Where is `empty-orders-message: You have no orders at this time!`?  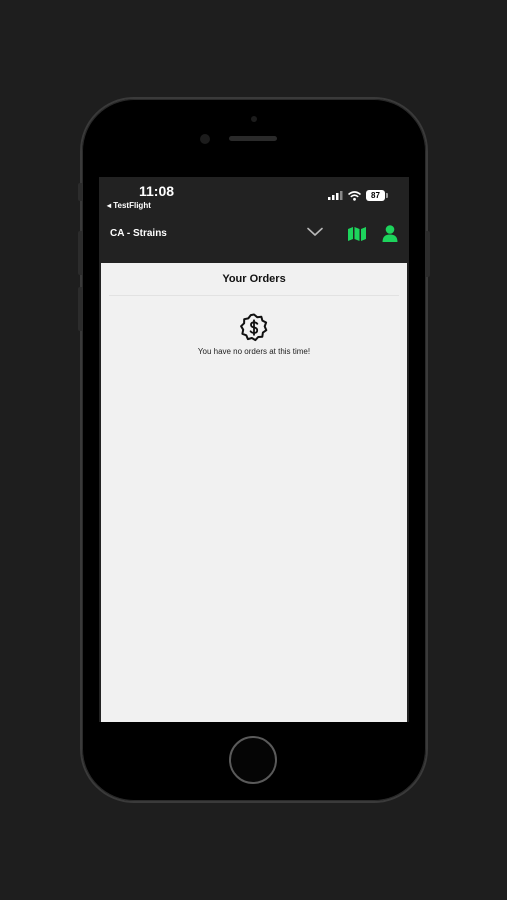
empty-orders-message: You have no orders at this time! is located at coordinates (254, 351).